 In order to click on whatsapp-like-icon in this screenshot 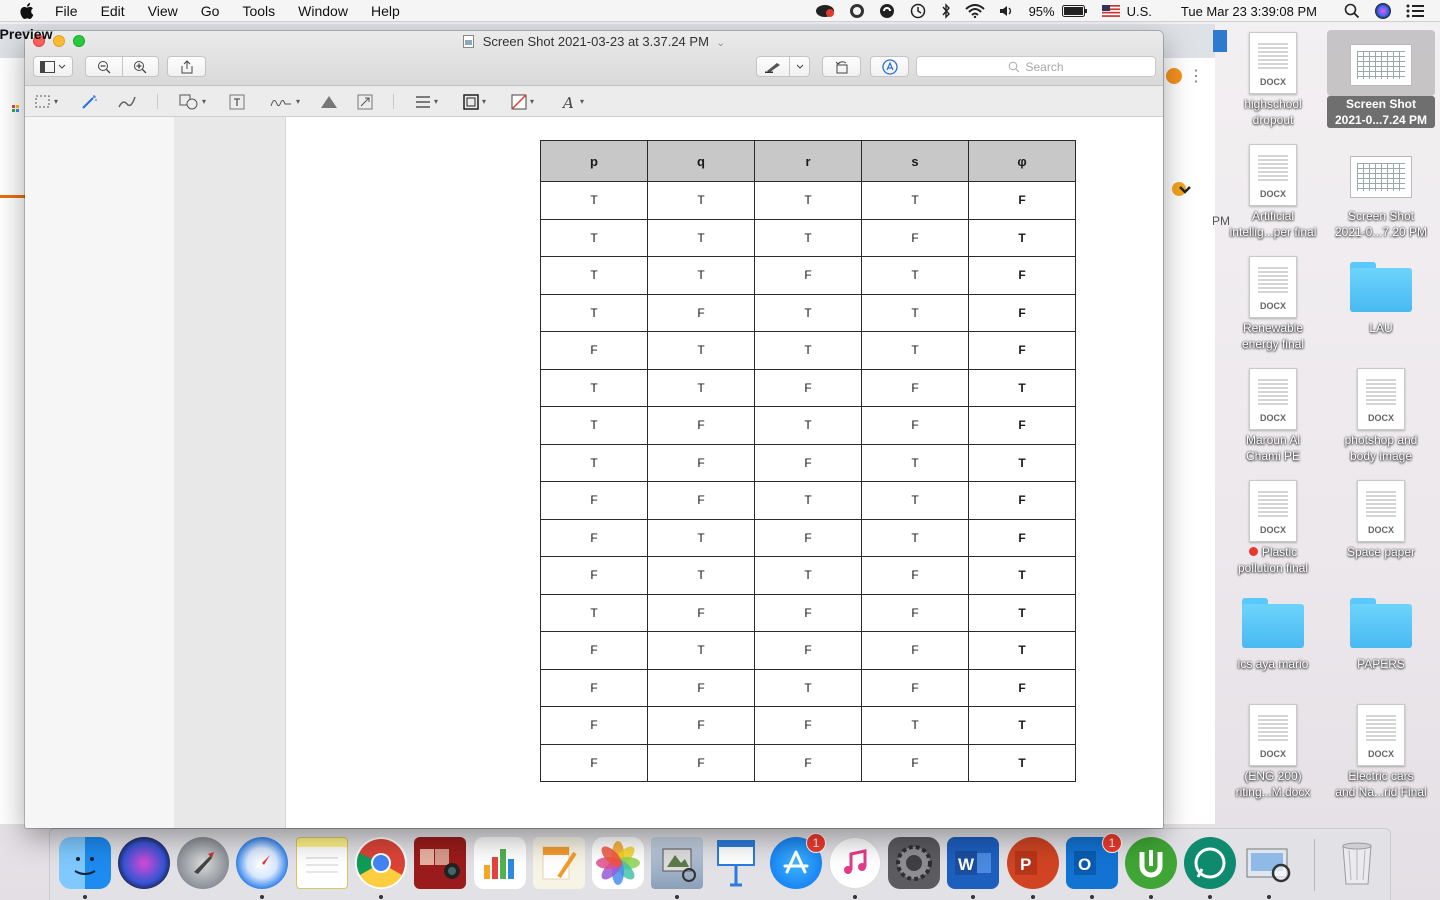, I will do `click(1210, 863)`.